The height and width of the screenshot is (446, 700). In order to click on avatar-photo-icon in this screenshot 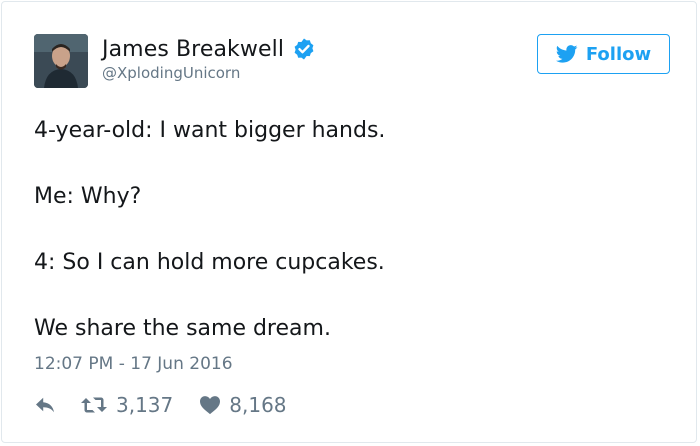, I will do `click(61, 61)`.